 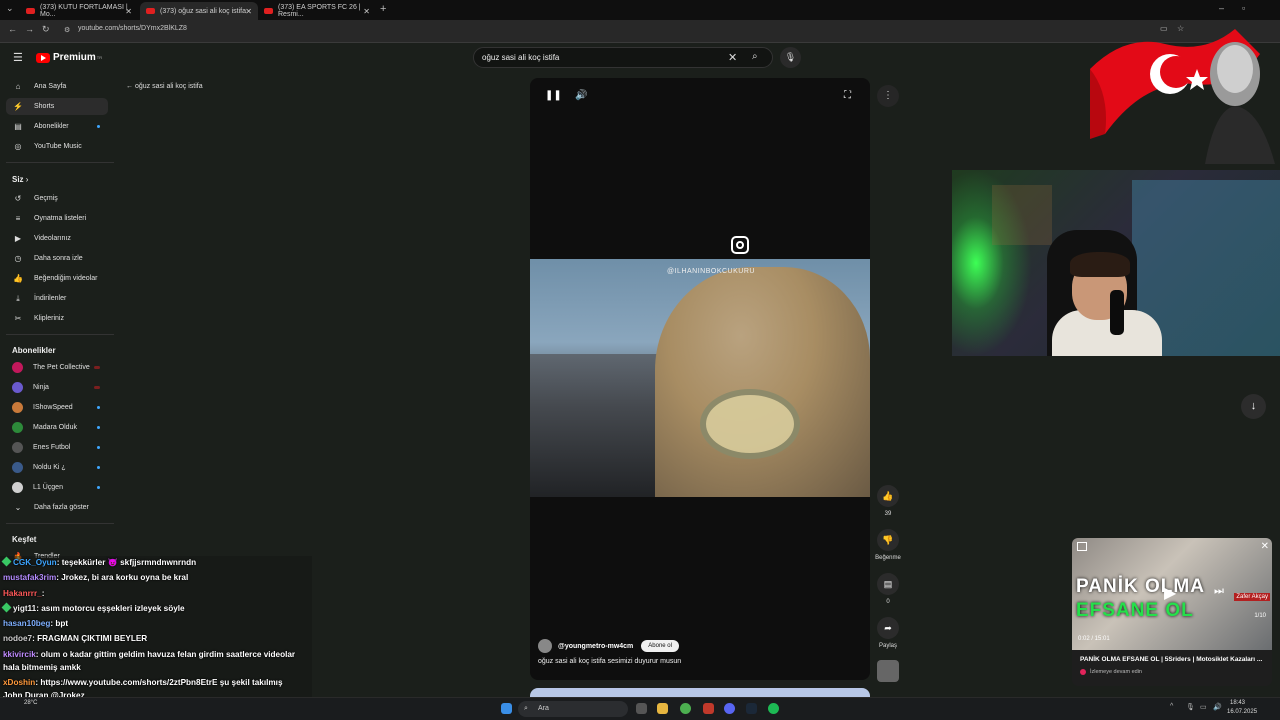 I want to click on region-code: TR, so click(x=99, y=57).